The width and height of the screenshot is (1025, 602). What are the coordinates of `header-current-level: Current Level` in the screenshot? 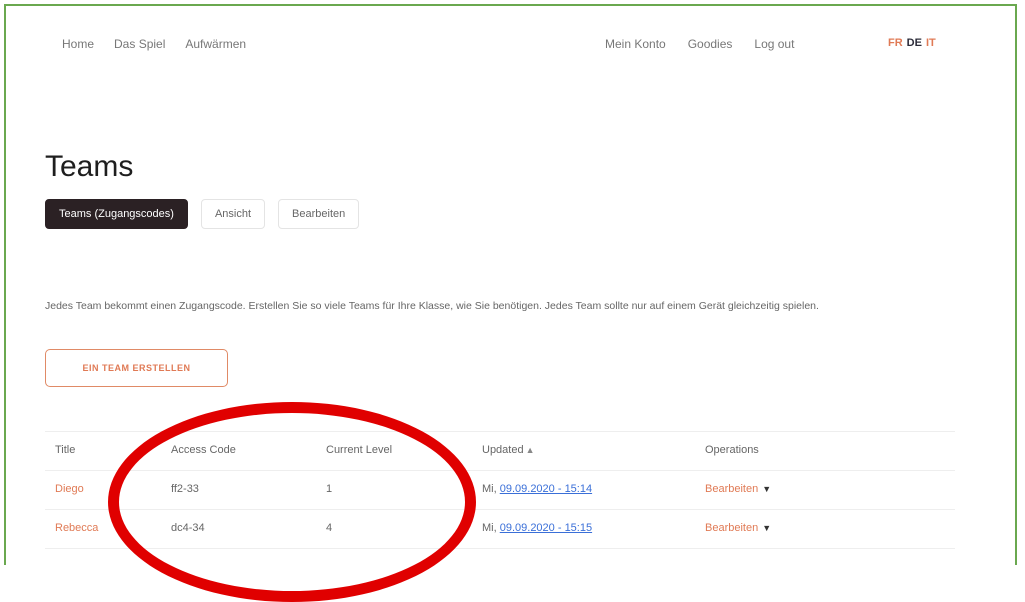 It's located at (359, 450).